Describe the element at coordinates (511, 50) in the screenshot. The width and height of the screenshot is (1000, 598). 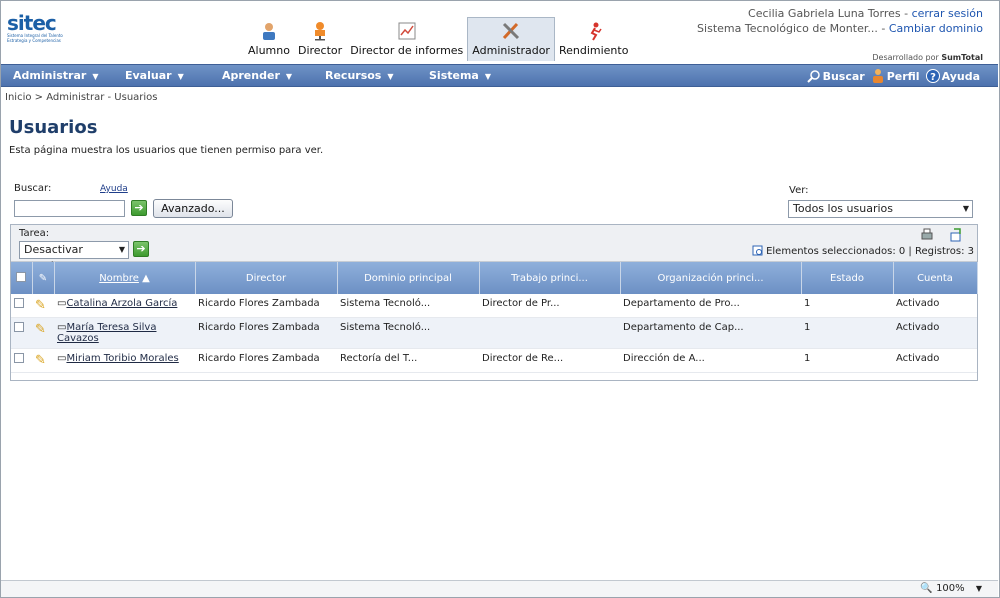
I see `role-label: Administrador` at that location.